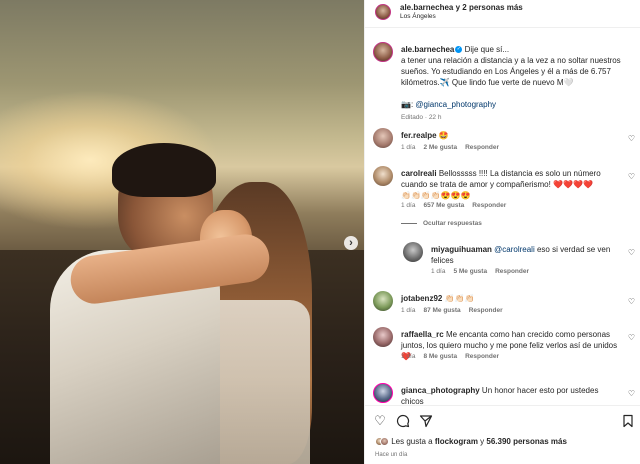 This screenshot has height=464, width=640. I want to click on comment-username: miyaguihuaman, so click(461, 249).